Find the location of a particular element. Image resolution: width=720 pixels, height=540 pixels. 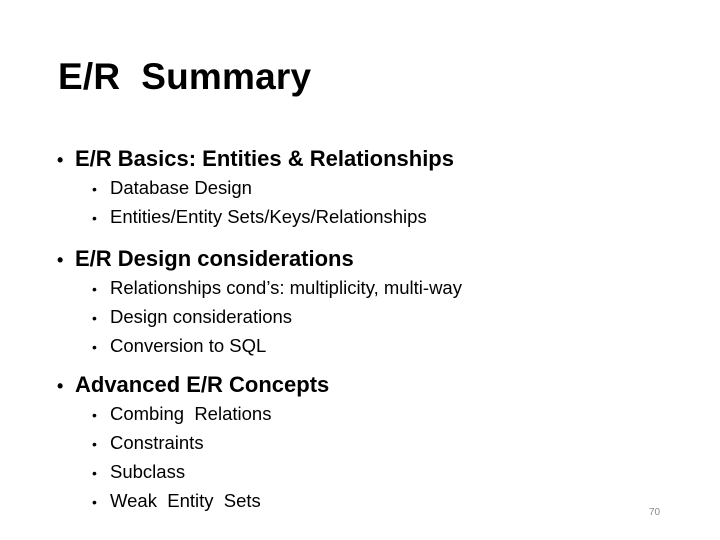

item-text: Conversion to SQL is located at coordinates (188, 345).